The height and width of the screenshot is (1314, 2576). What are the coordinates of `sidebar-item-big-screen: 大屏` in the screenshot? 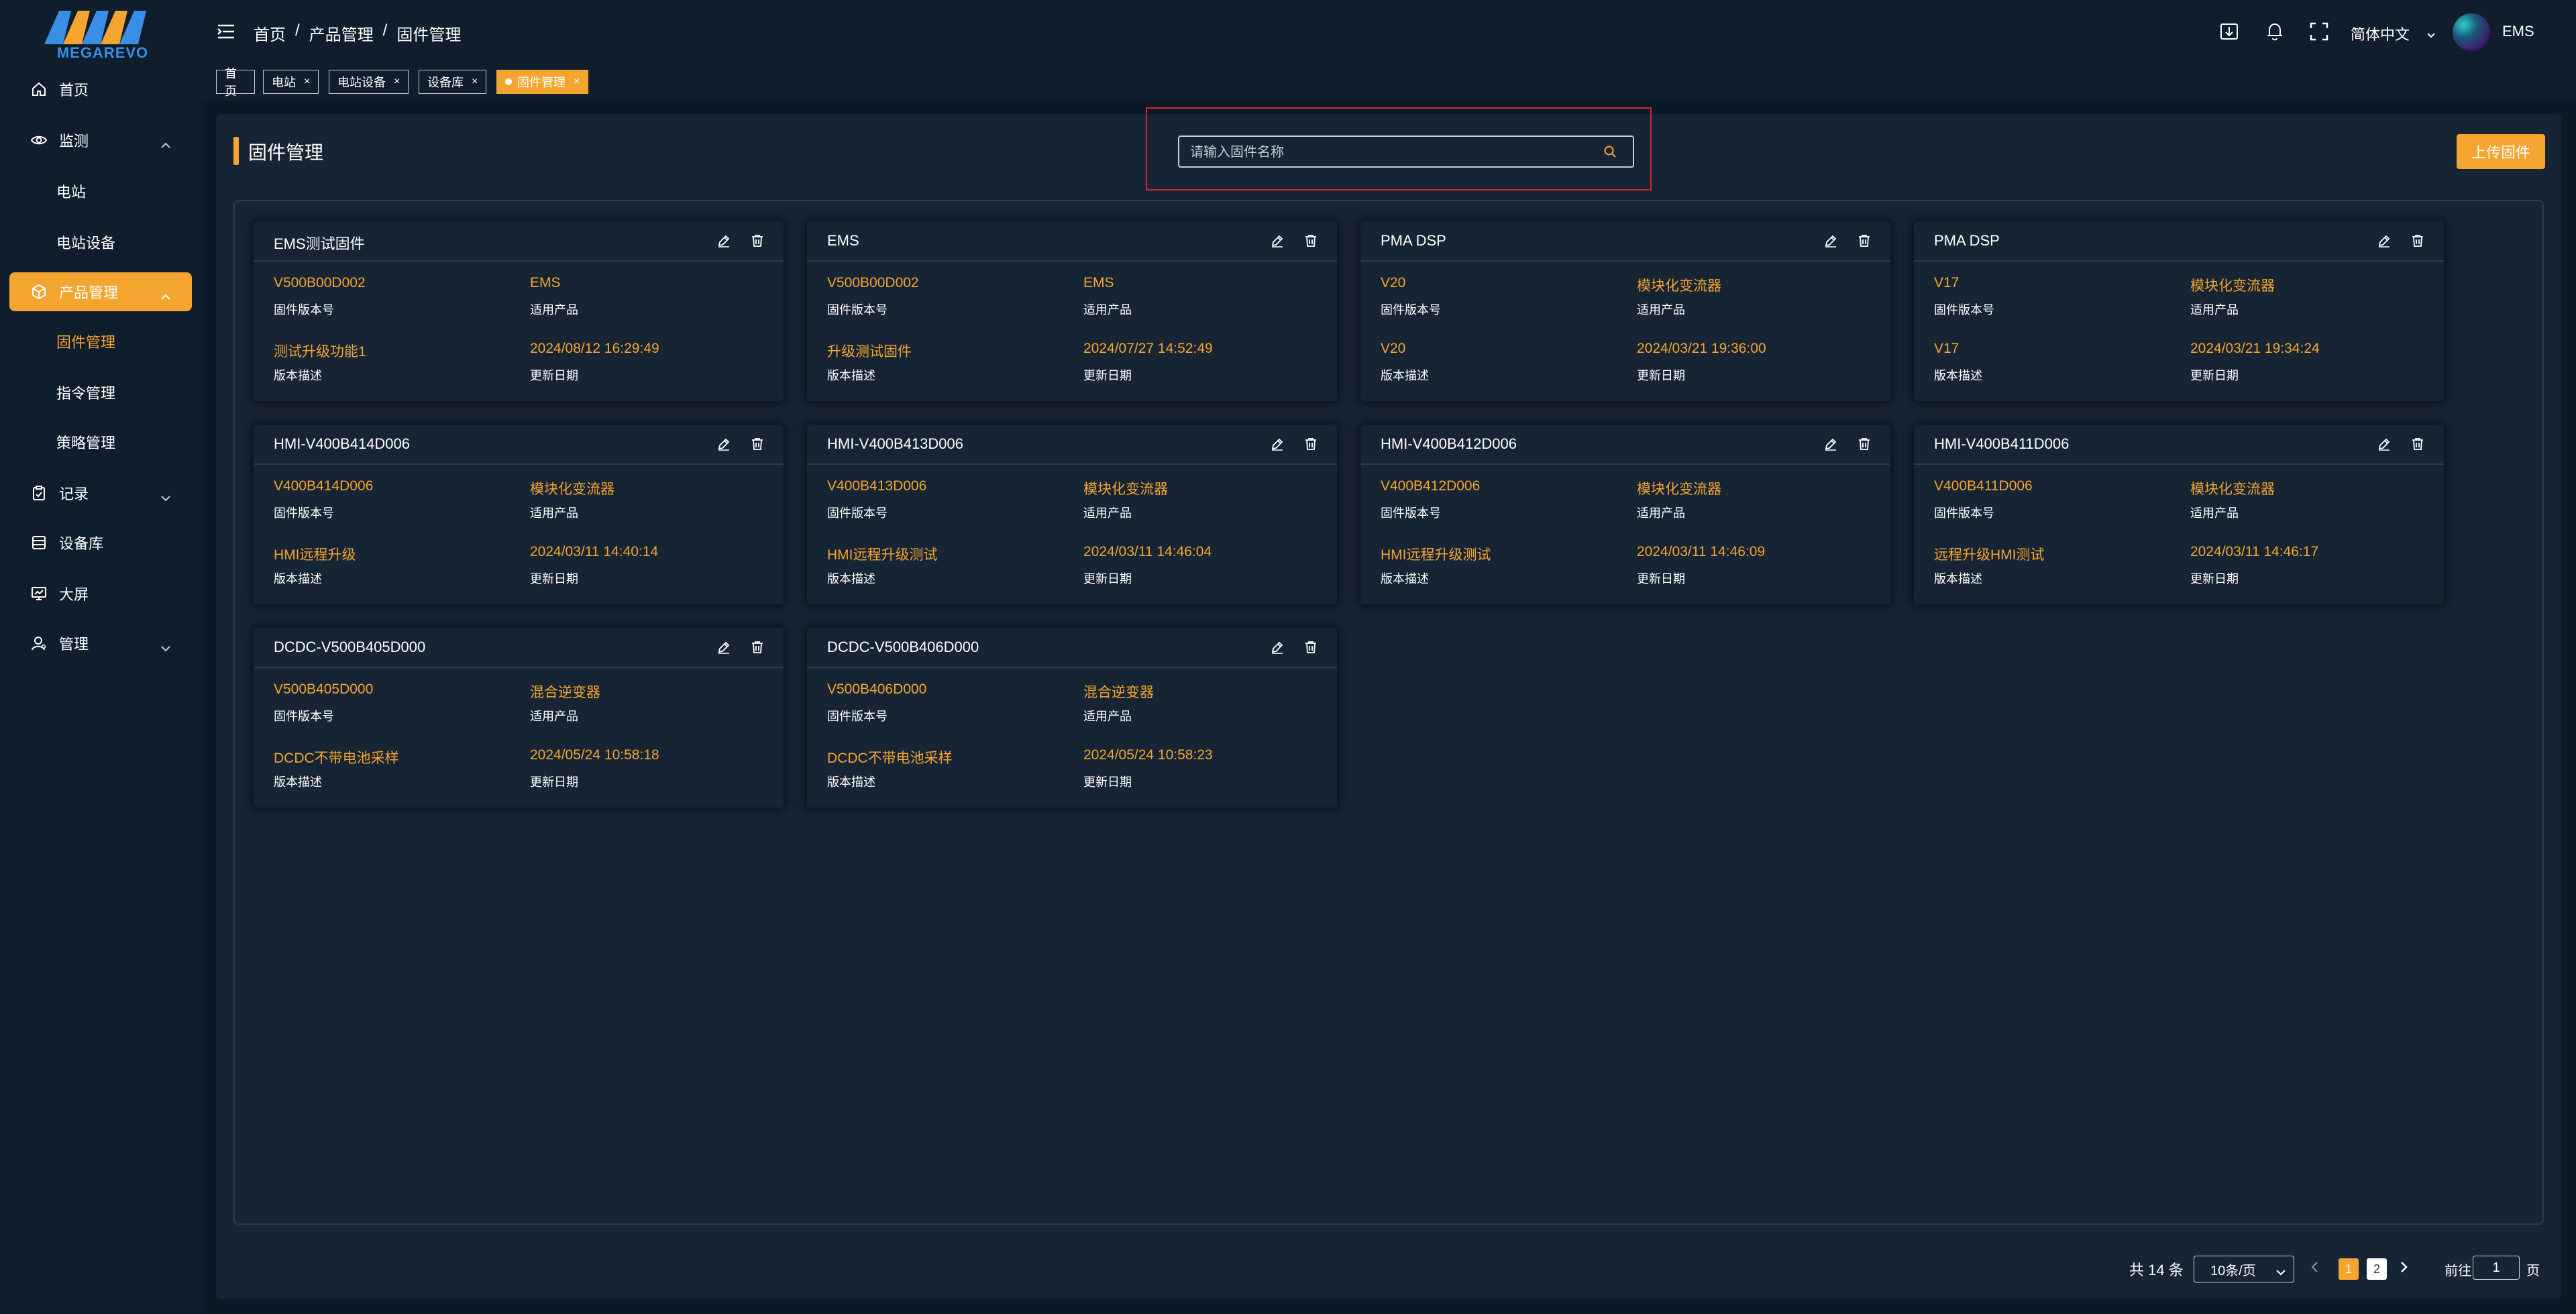 It's located at (100, 593).